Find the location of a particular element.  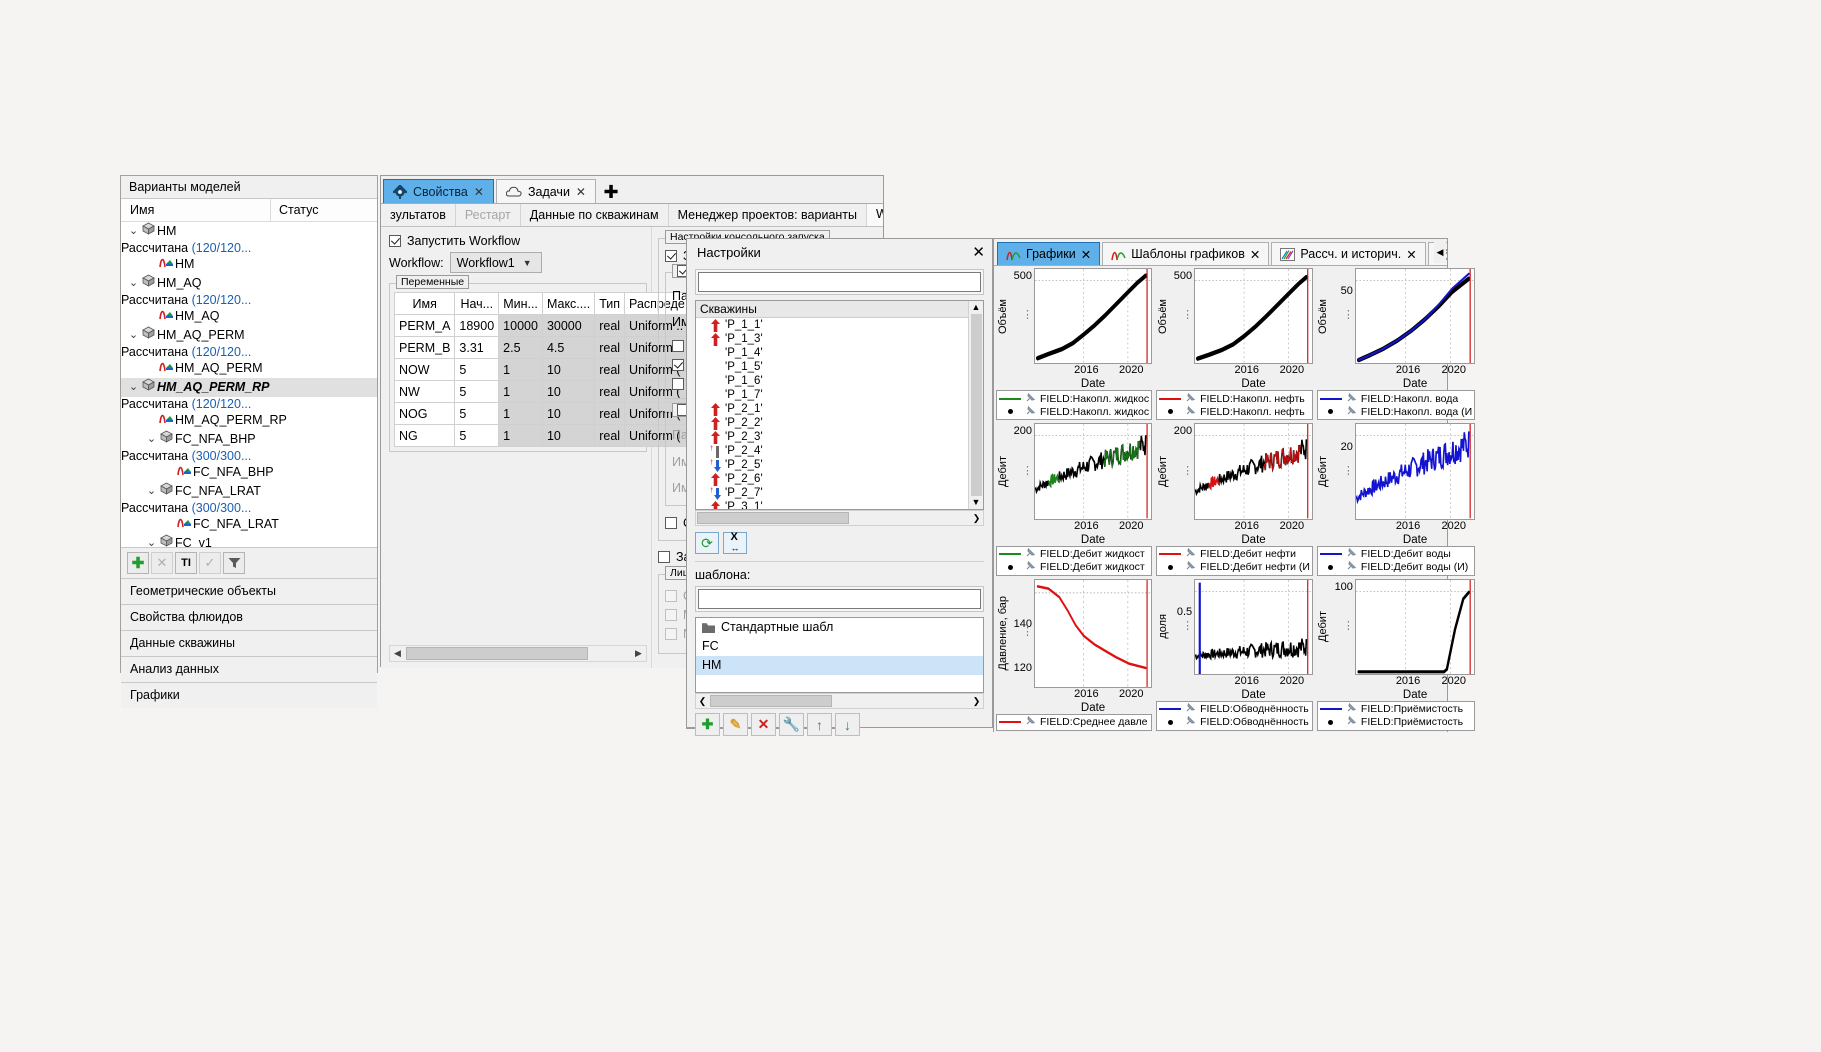

list-item: 'P_1_1' is located at coordinates (832, 325).